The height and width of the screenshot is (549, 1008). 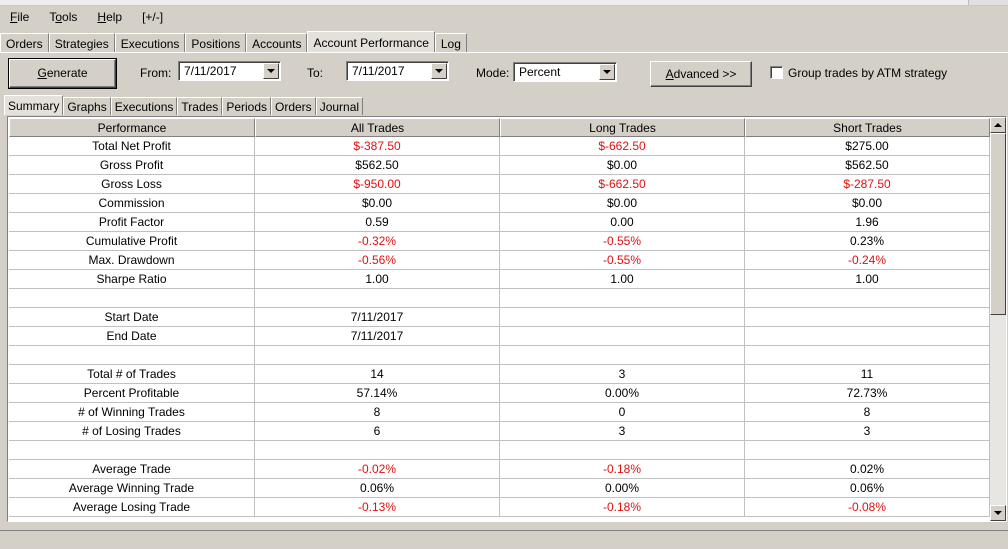 I want to click on tab-accounts: Accounts, so click(x=277, y=43).